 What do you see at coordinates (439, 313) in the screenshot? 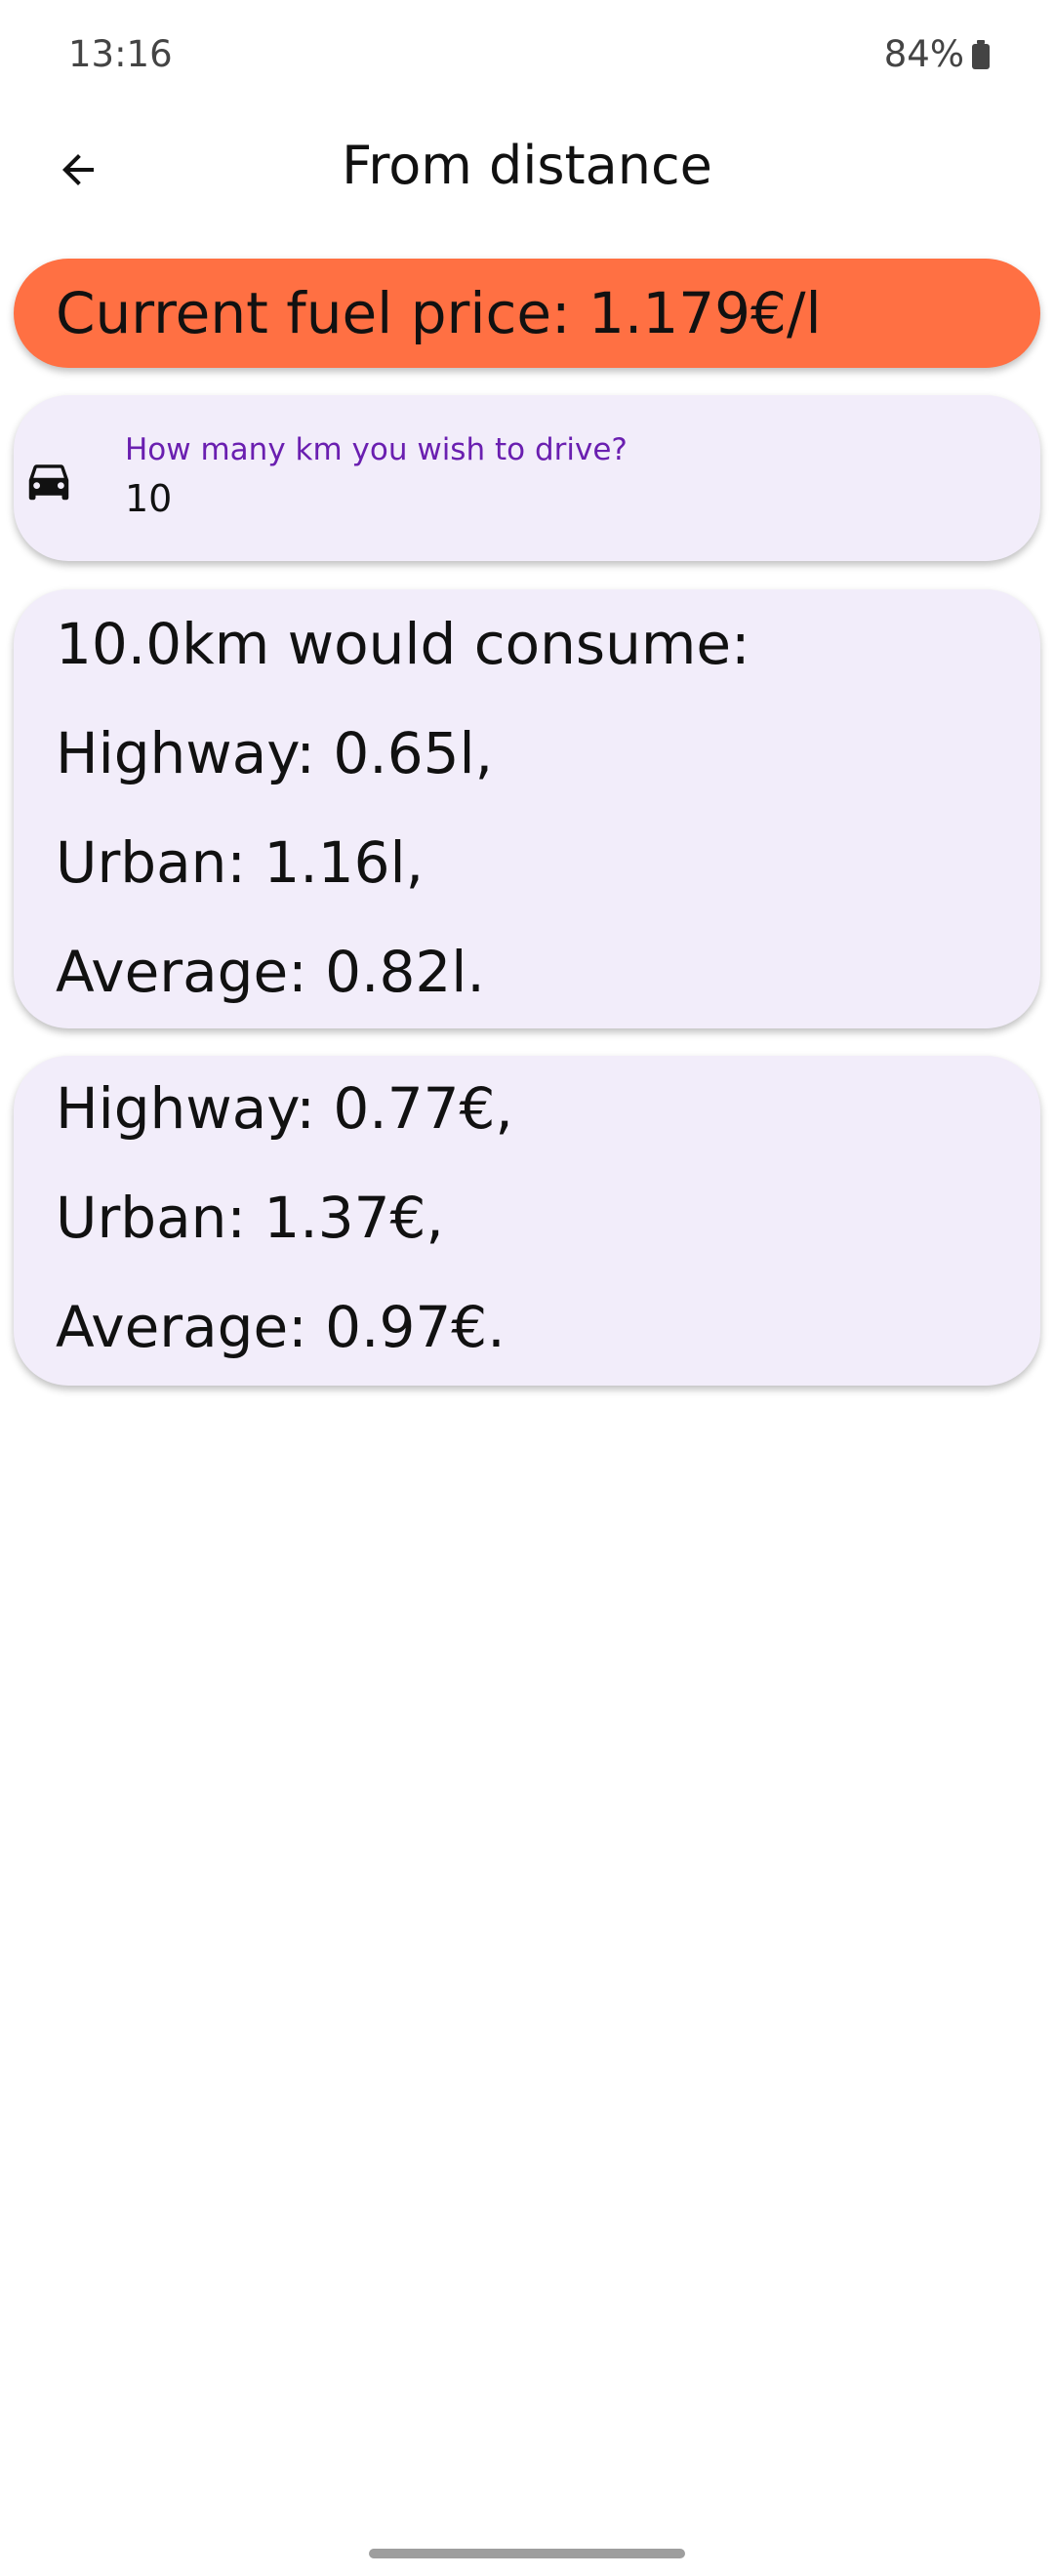
I see `fuel-price-text: Current fuel price: 1.179€/l` at bounding box center [439, 313].